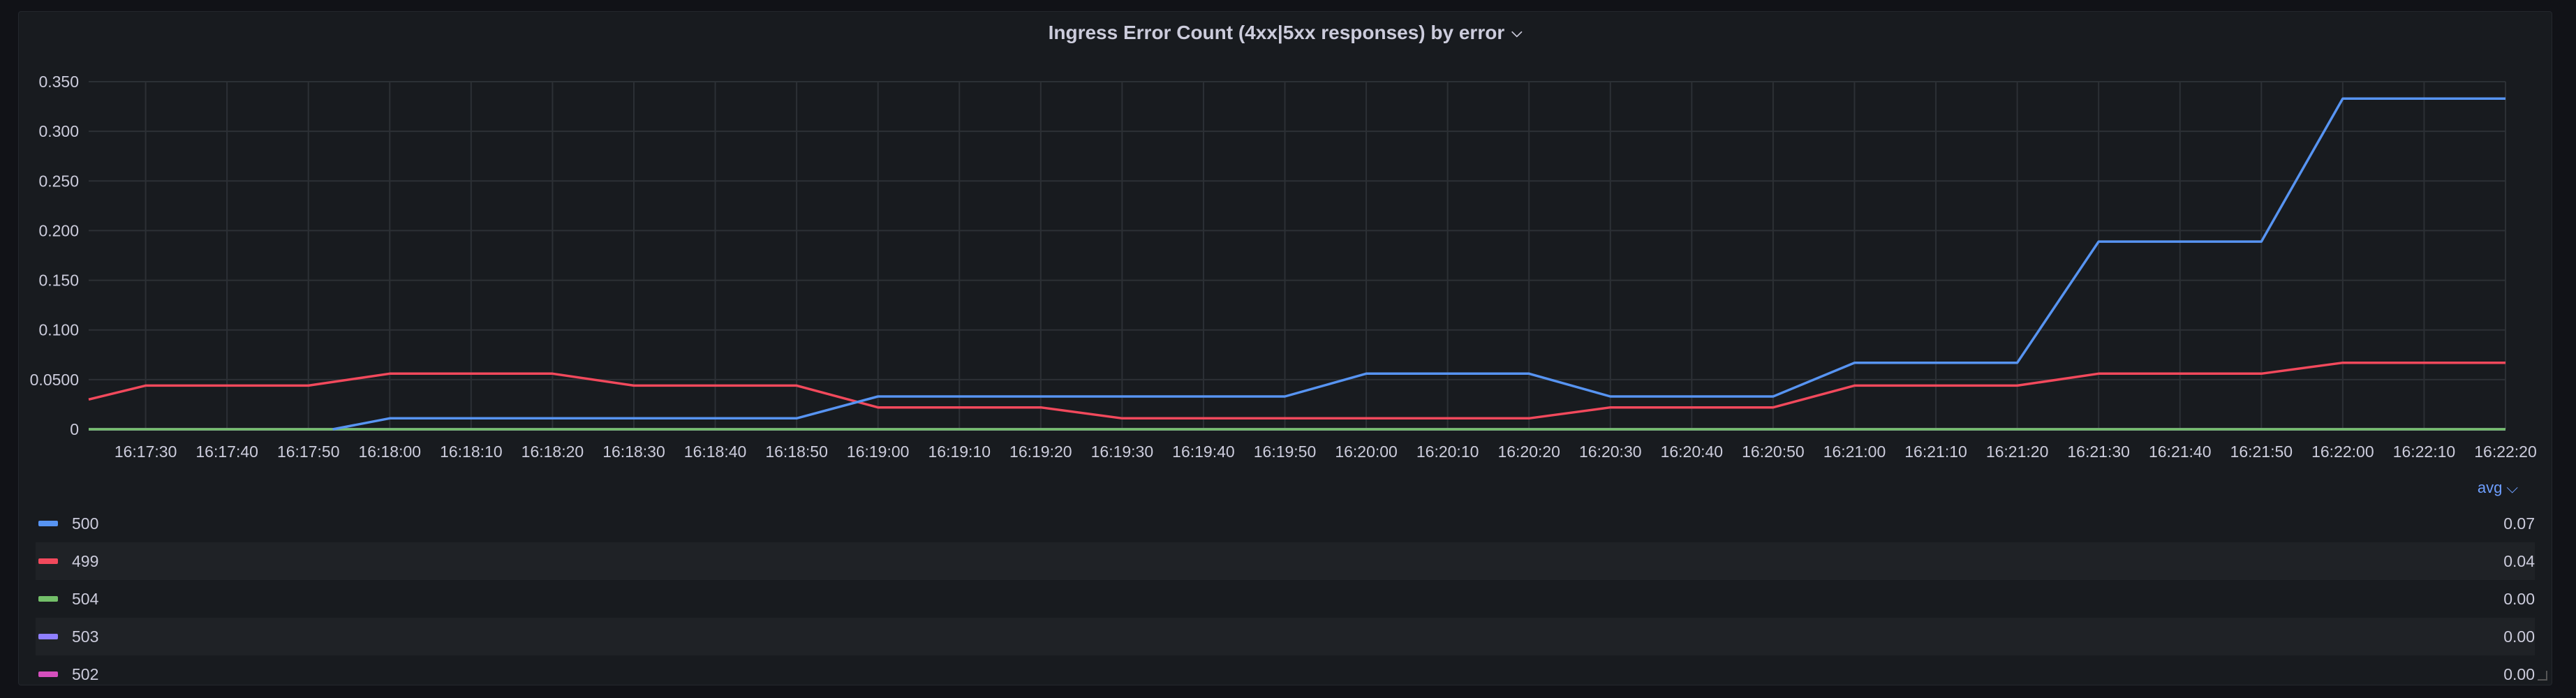 The width and height of the screenshot is (2576, 698). I want to click on x-tick-label: 16:20:40, so click(1692, 452).